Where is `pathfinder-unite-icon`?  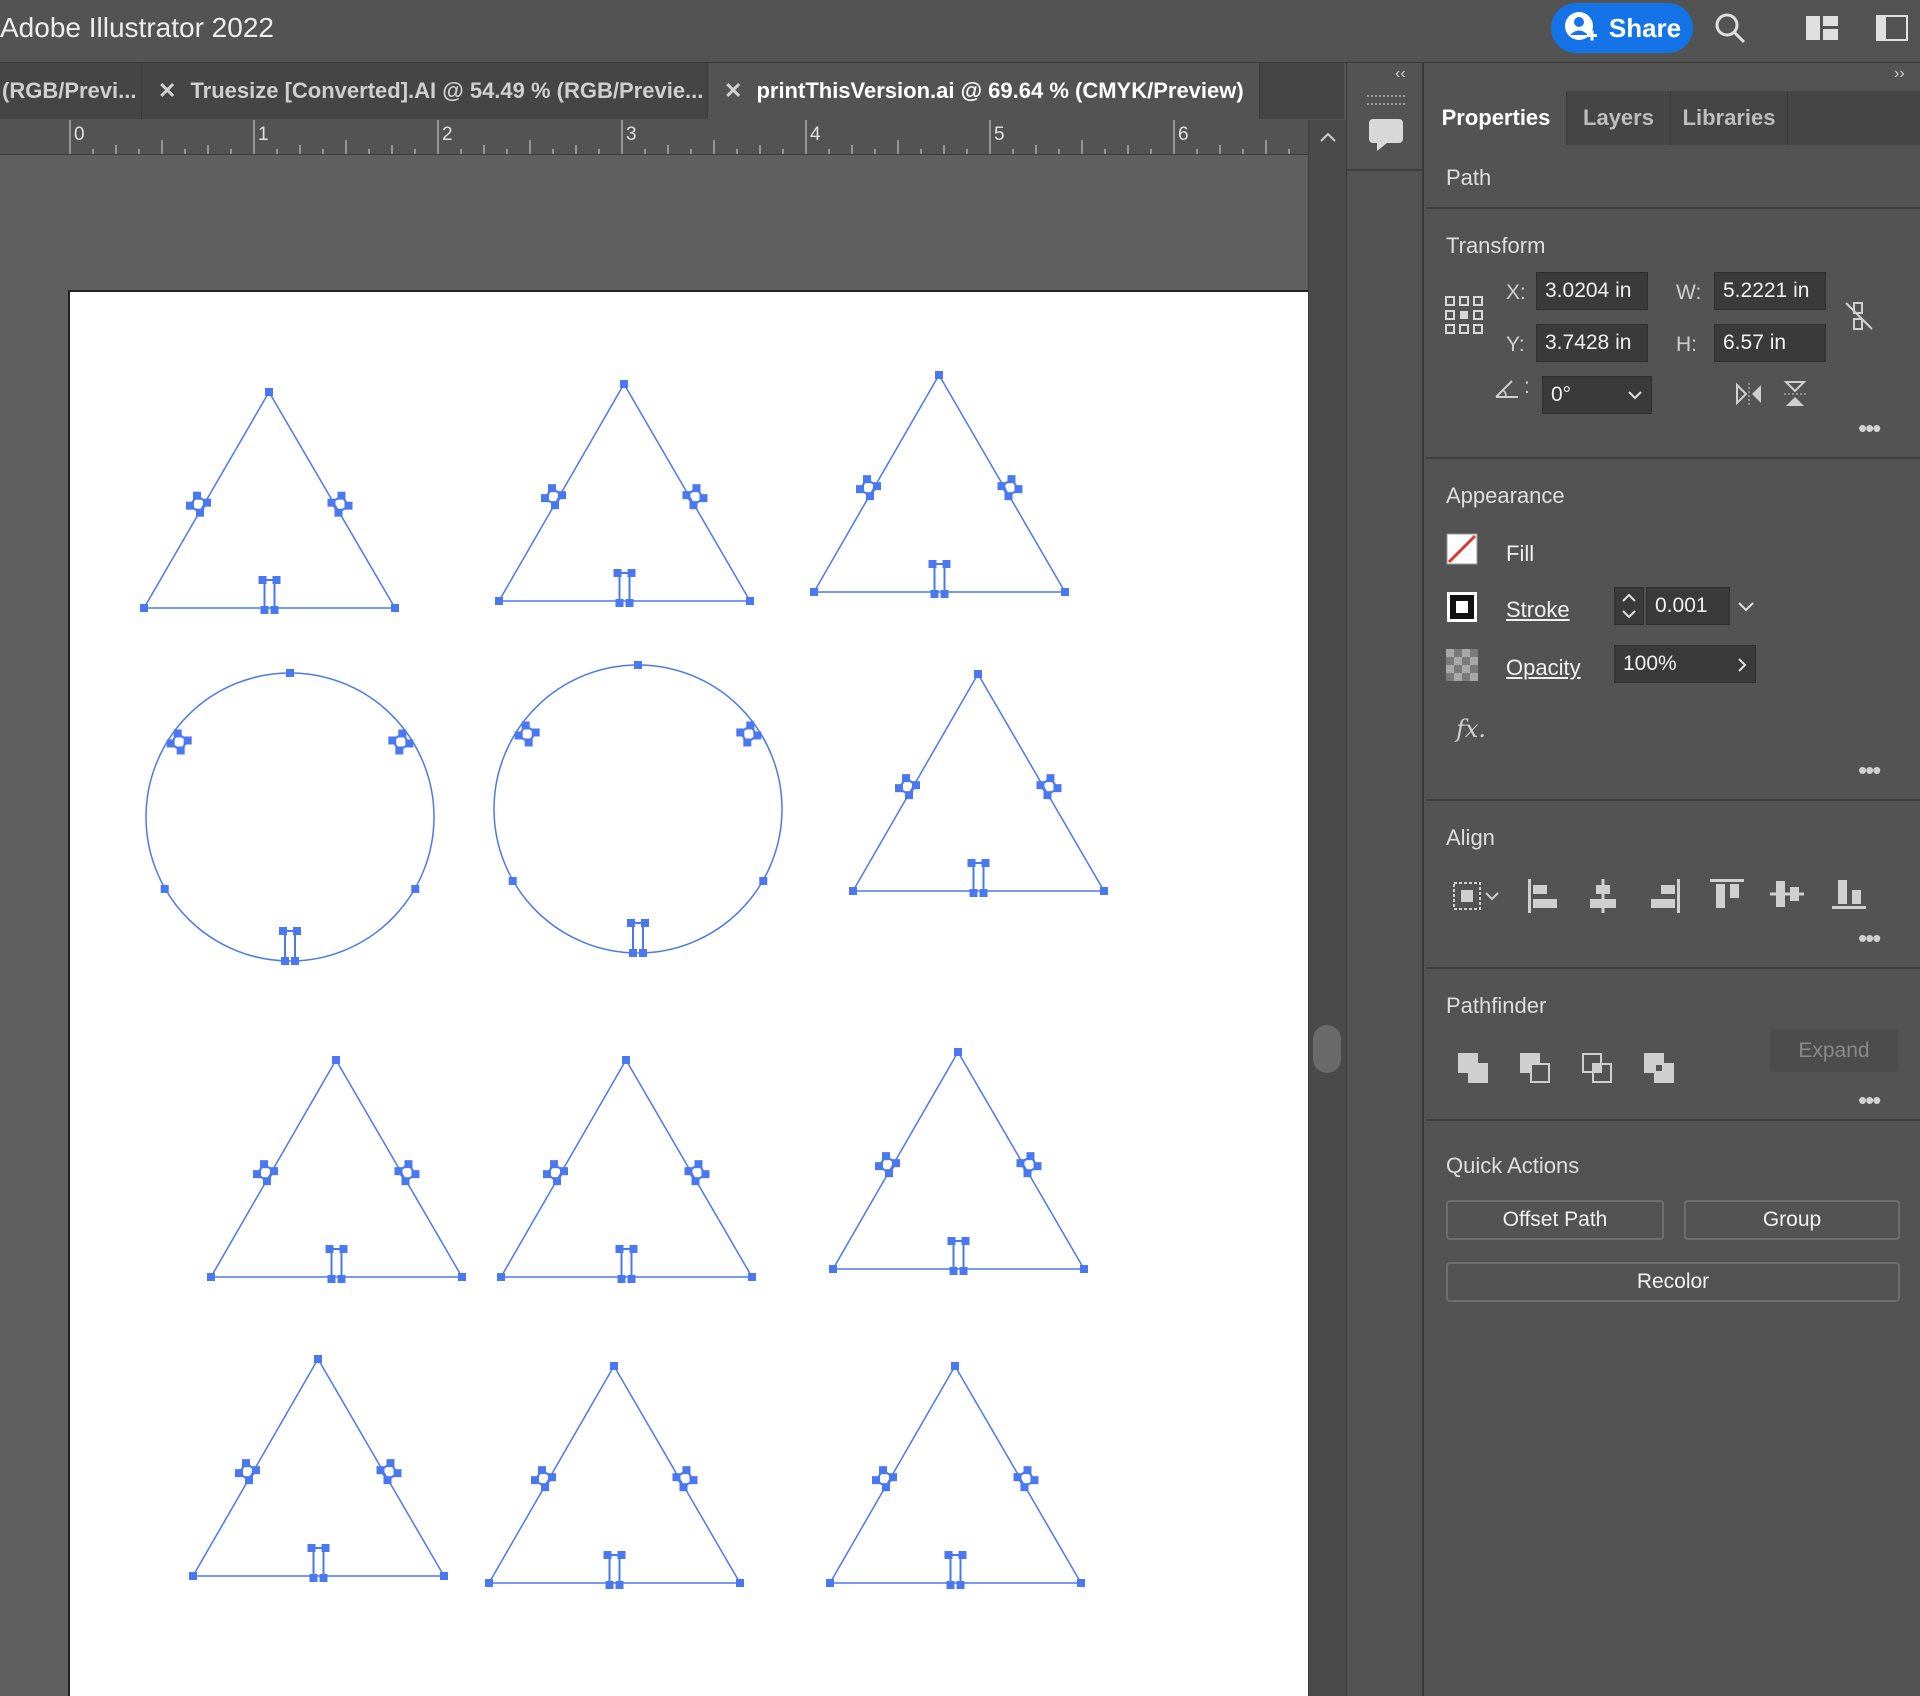 pathfinder-unite-icon is located at coordinates (1473, 1068).